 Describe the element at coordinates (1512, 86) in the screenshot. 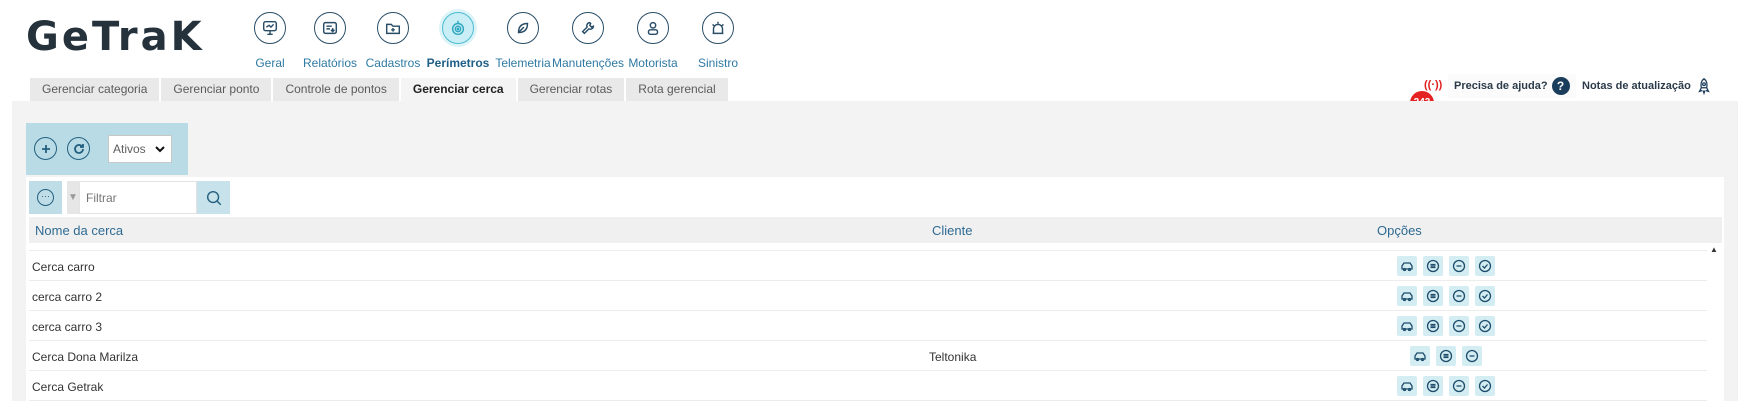

I see `help-link: Precisa de ajuda? ?` at that location.